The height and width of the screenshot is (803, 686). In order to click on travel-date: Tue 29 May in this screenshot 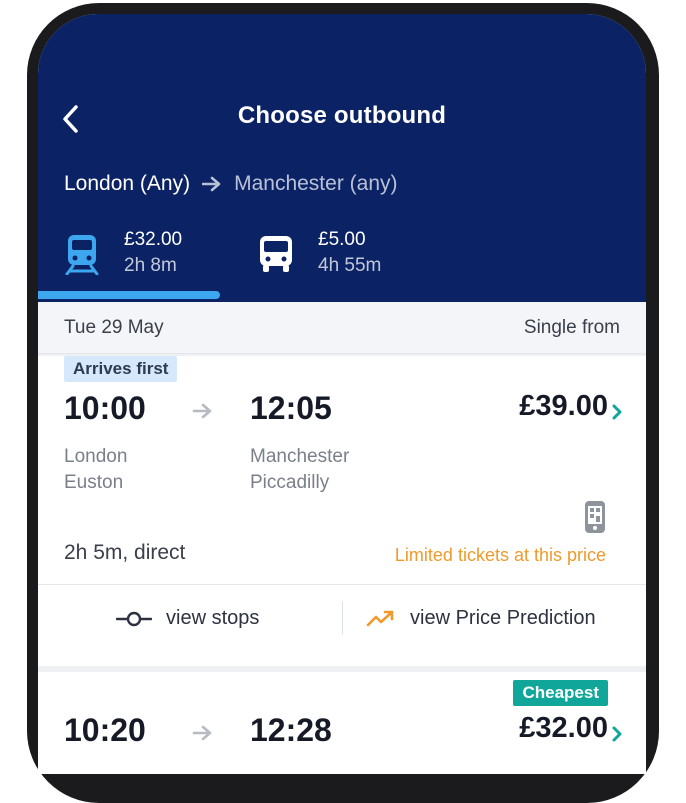, I will do `click(114, 327)`.